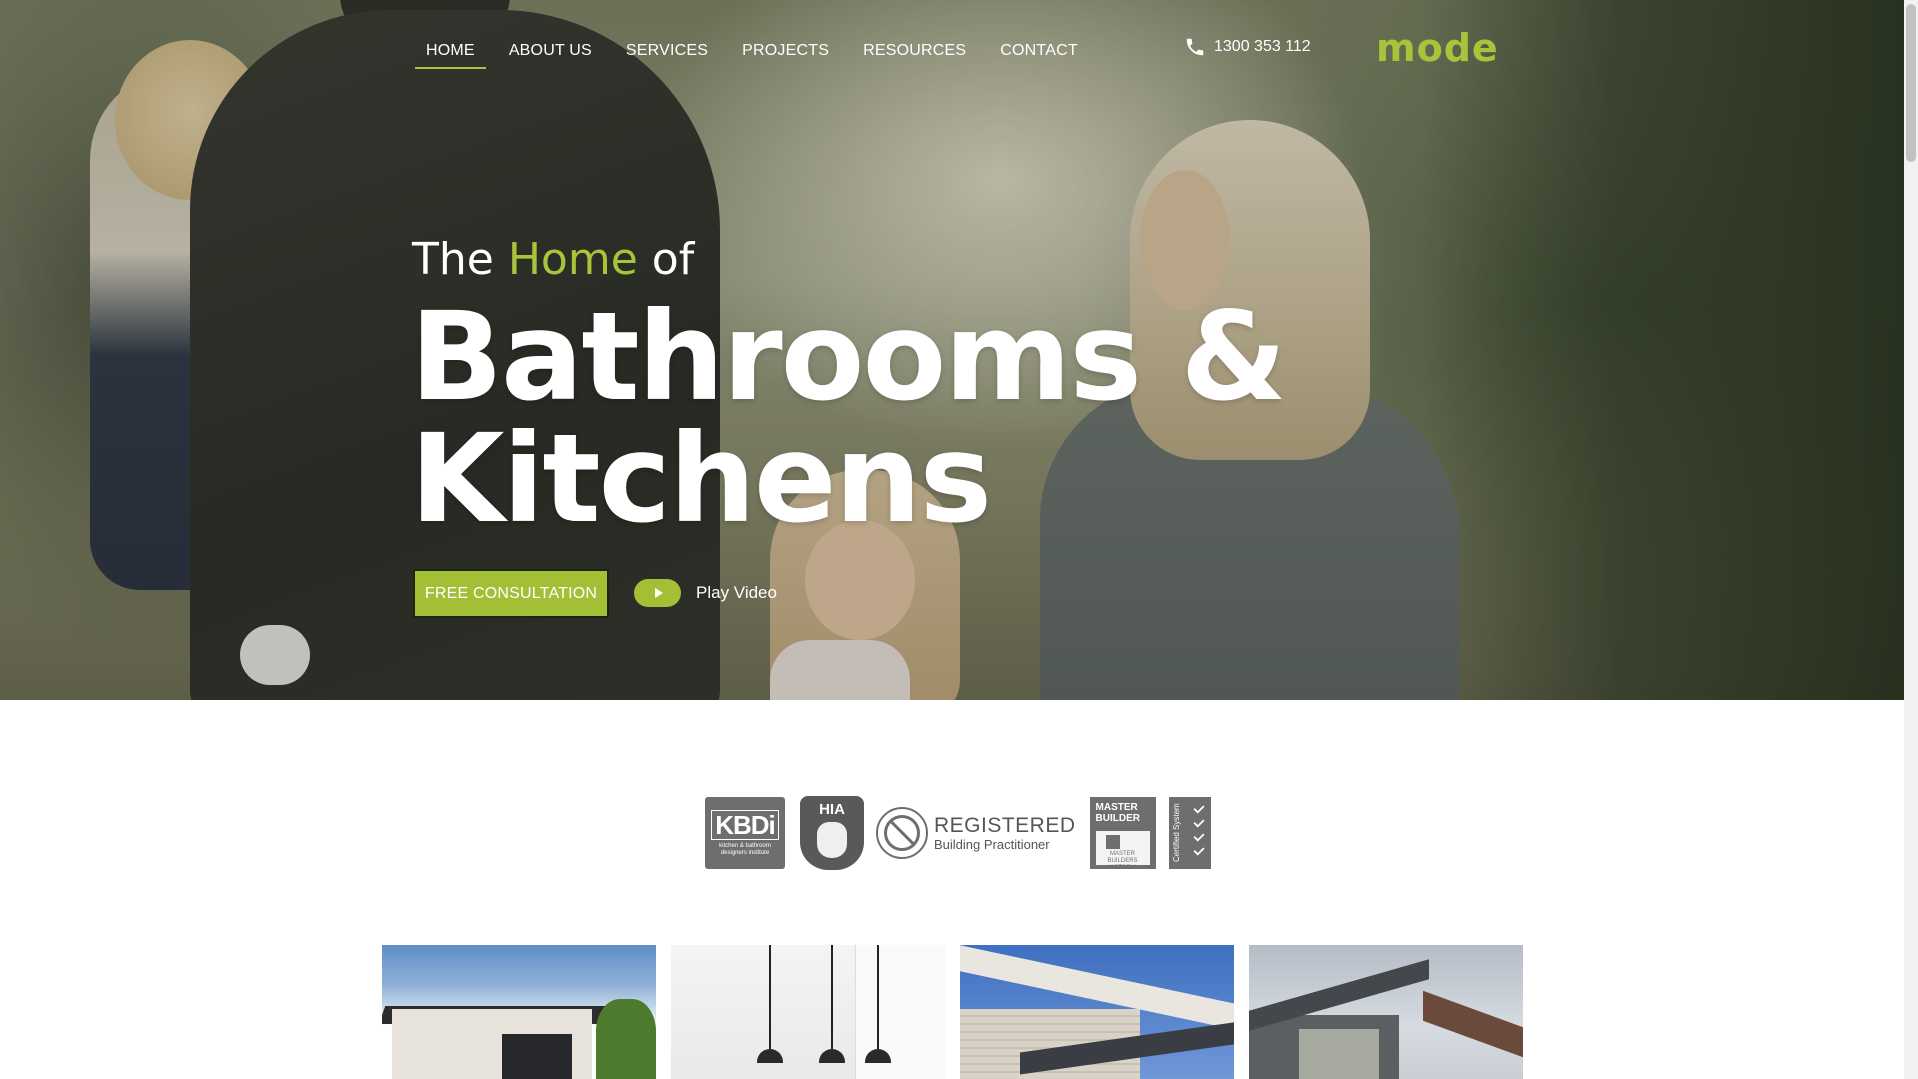 The height and width of the screenshot is (1079, 1918). What do you see at coordinates (832, 809) in the screenshot?
I see `hia-mark: HIA` at bounding box center [832, 809].